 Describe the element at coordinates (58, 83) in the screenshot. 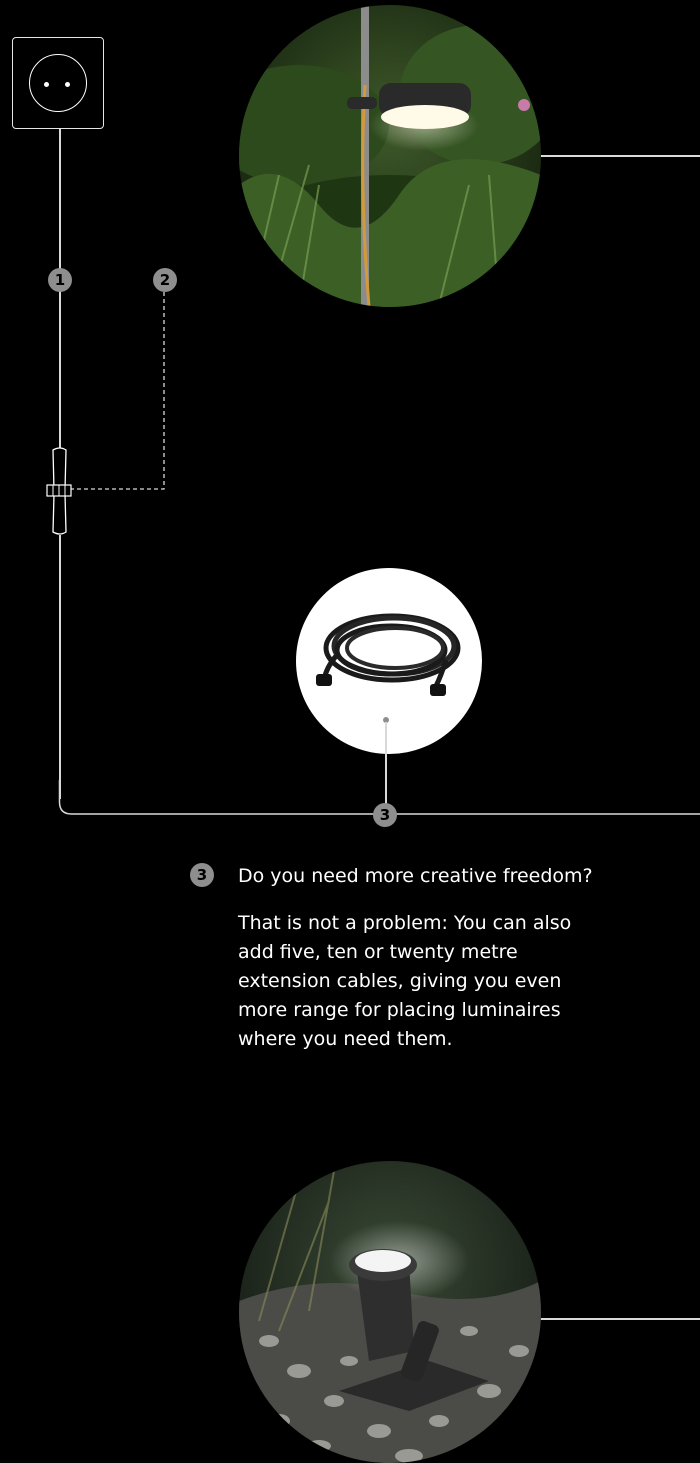

I see `power-socket-icon` at that location.